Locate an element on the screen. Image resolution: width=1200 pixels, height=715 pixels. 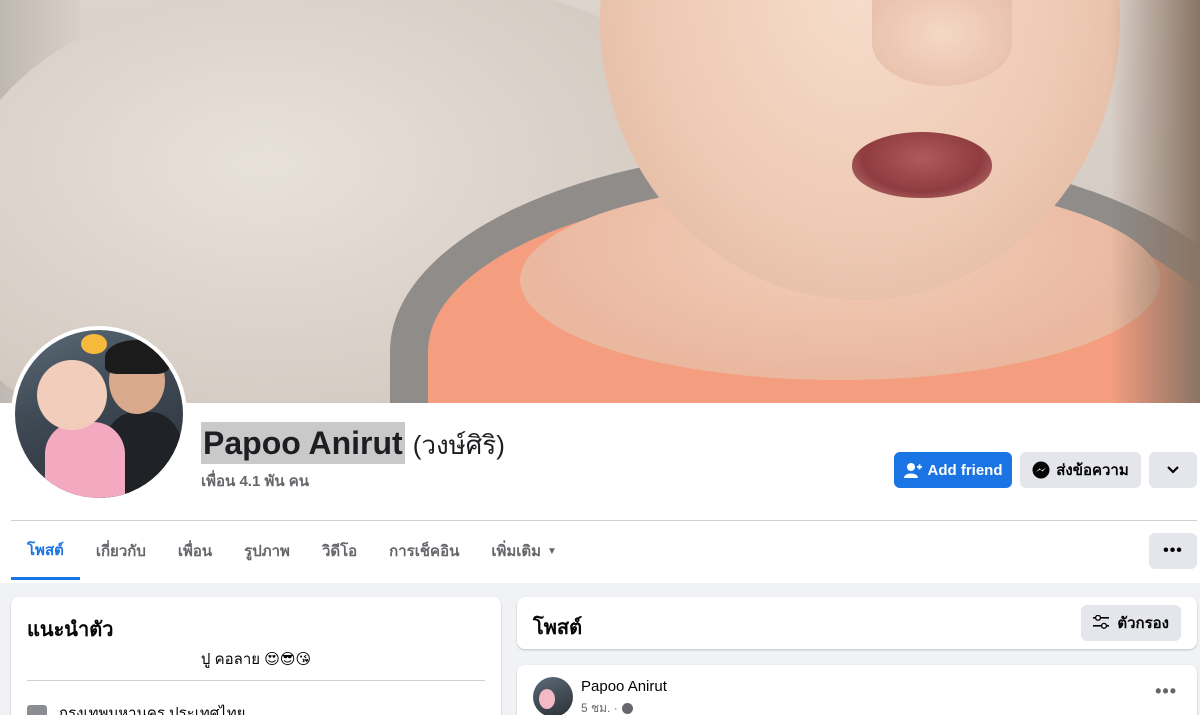
profile-name: Papoo Anirut is located at coordinates (303, 443).